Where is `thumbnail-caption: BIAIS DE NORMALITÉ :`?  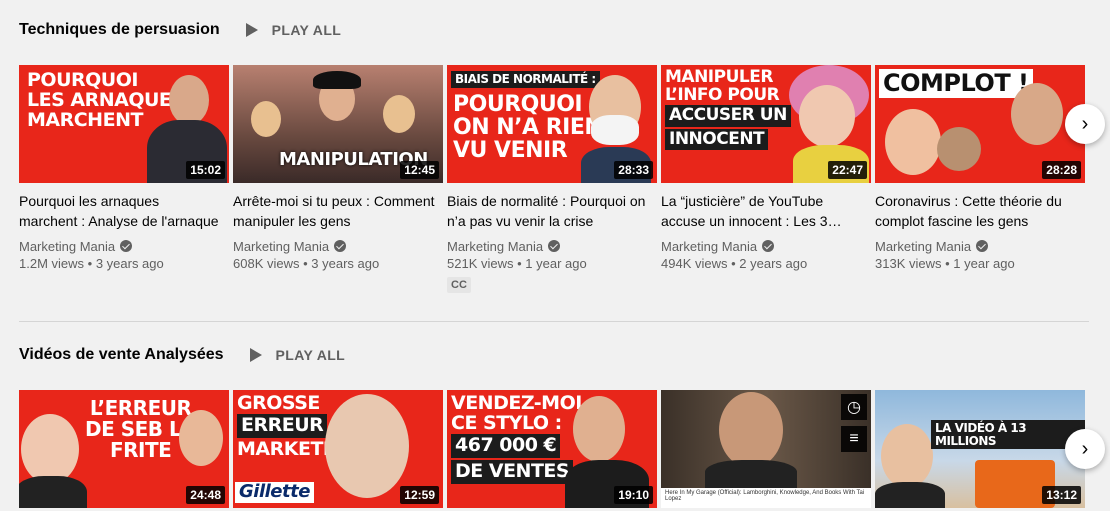
thumbnail-caption: BIAIS DE NORMALITÉ : is located at coordinates (525, 80).